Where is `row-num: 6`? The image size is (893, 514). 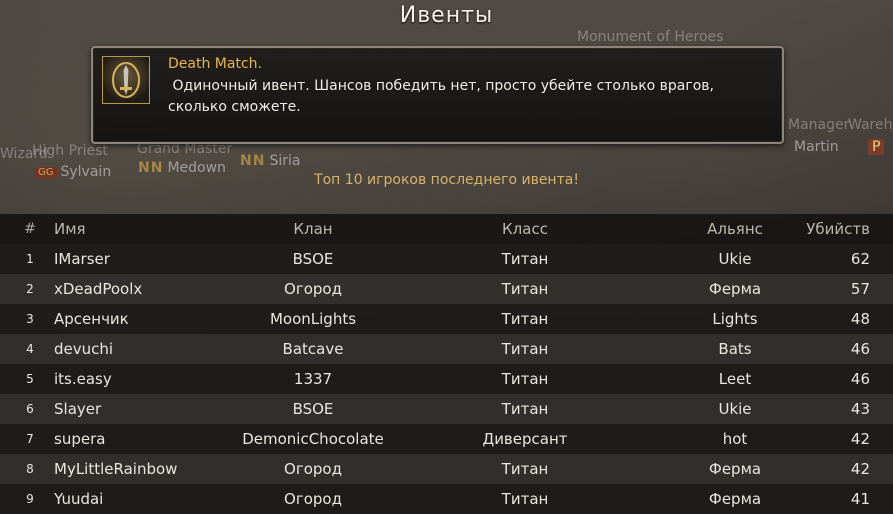
row-num: 6 is located at coordinates (30, 409).